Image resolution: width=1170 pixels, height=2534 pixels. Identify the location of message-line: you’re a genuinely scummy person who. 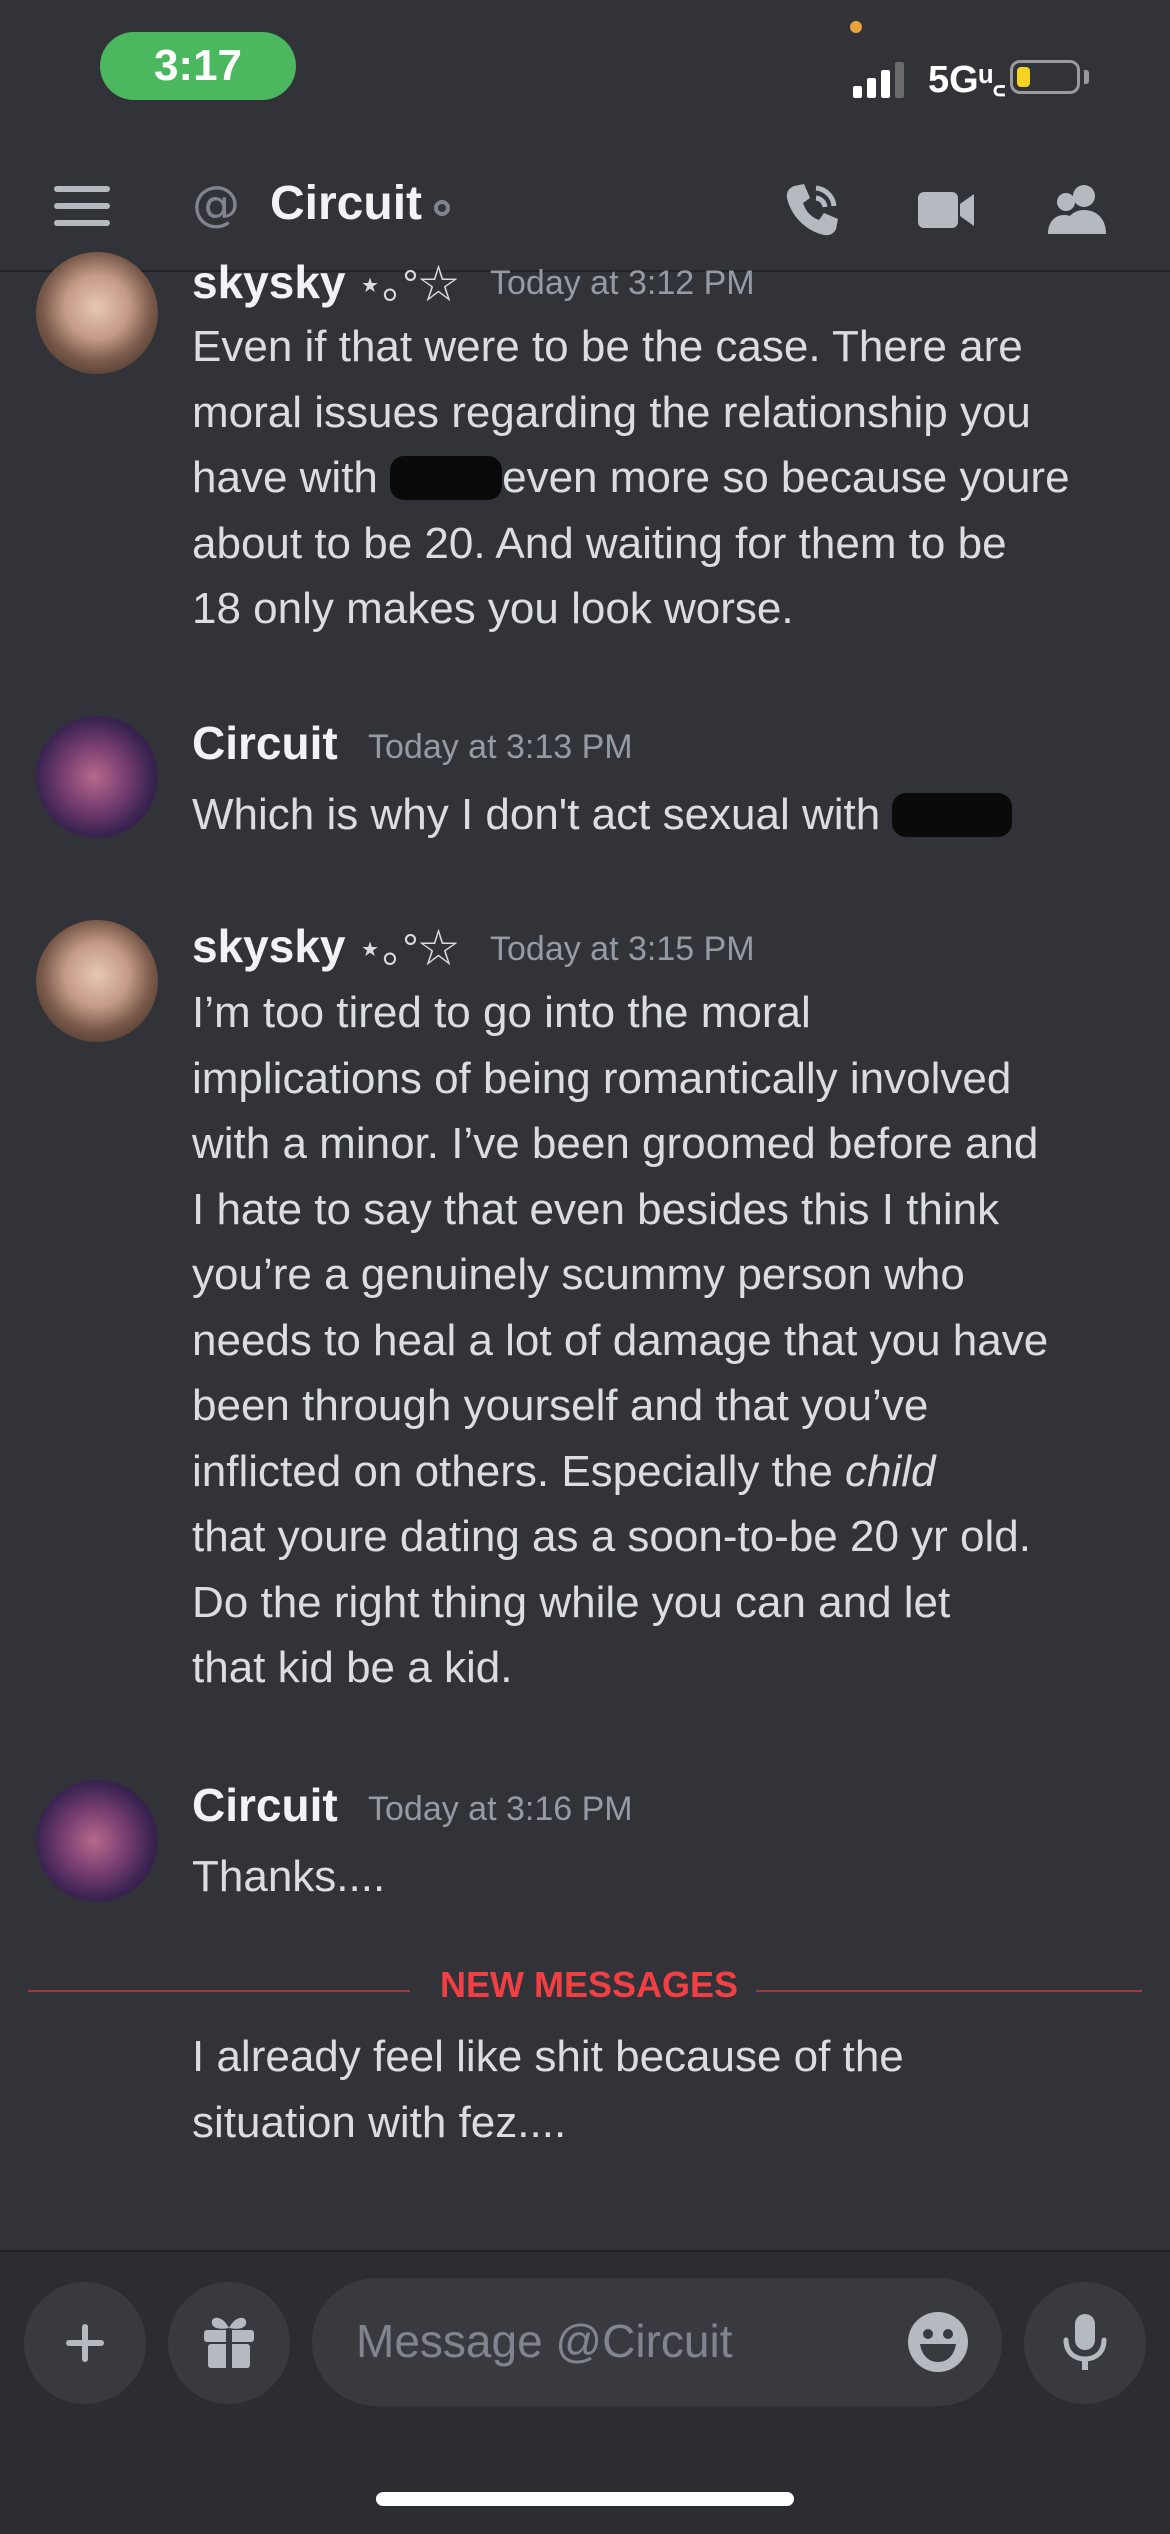
(578, 1274).